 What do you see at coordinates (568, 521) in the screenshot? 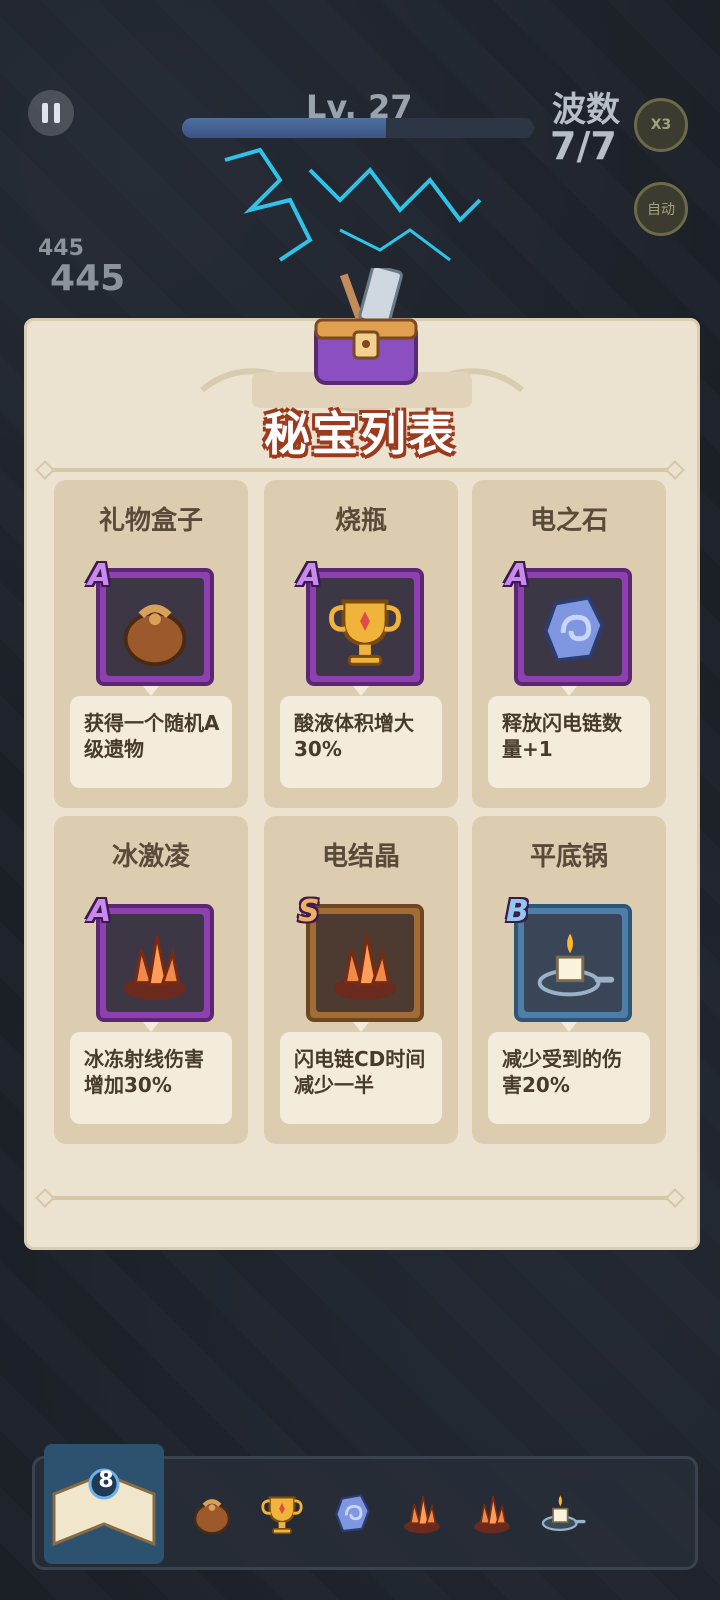
I see `relic-name: 电之石` at bounding box center [568, 521].